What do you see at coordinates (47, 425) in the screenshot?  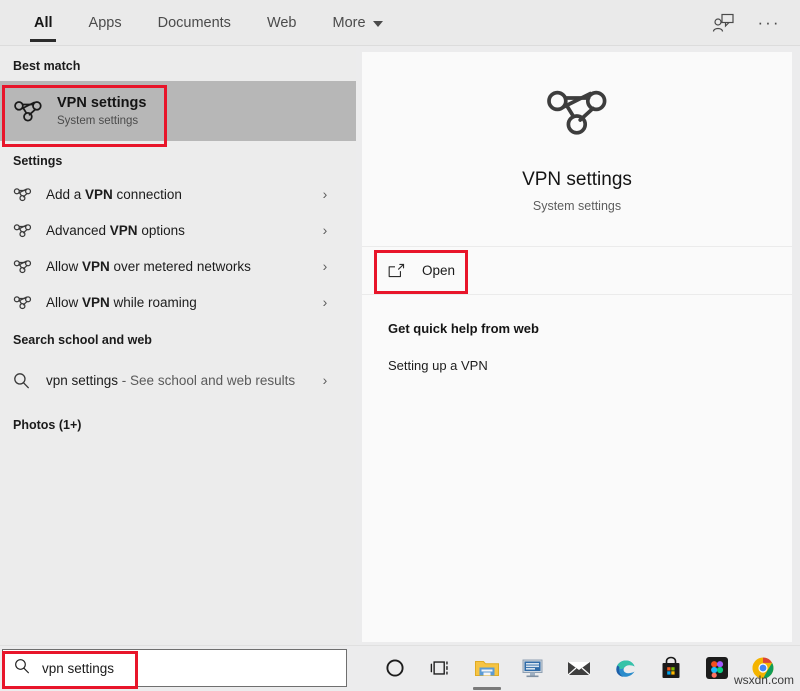 I see `photos-heading: Photos (1+)` at bounding box center [47, 425].